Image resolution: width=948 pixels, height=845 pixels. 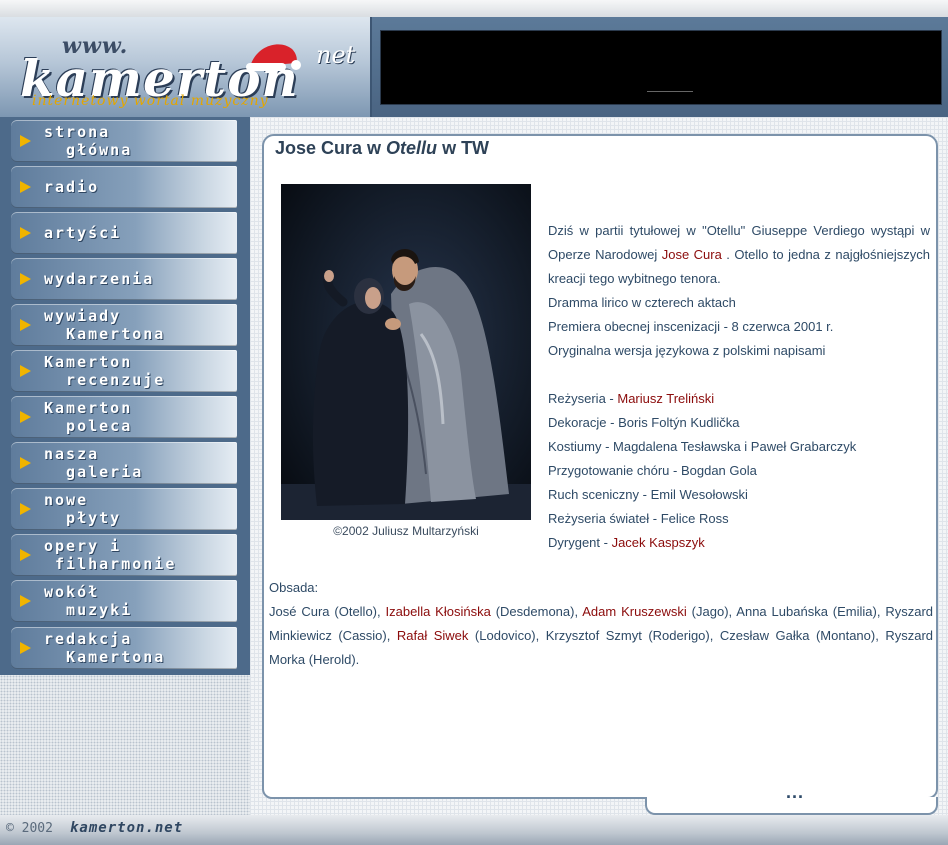 I want to click on nav-item-label: strona główna, so click(x=88, y=141).